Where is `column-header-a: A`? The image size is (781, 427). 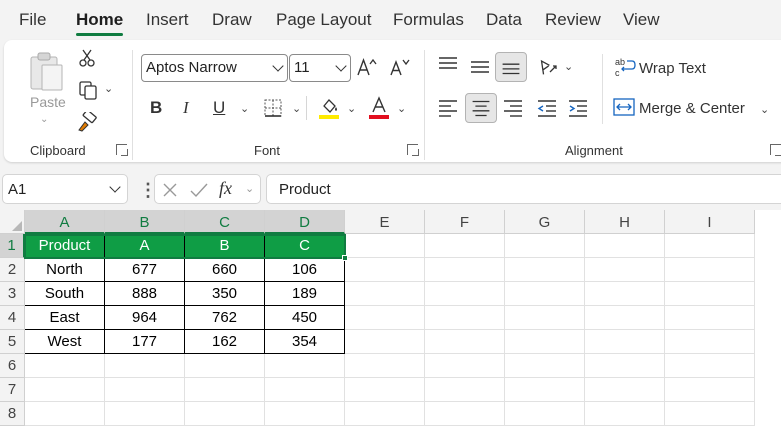 column-header-a: A is located at coordinates (65, 222).